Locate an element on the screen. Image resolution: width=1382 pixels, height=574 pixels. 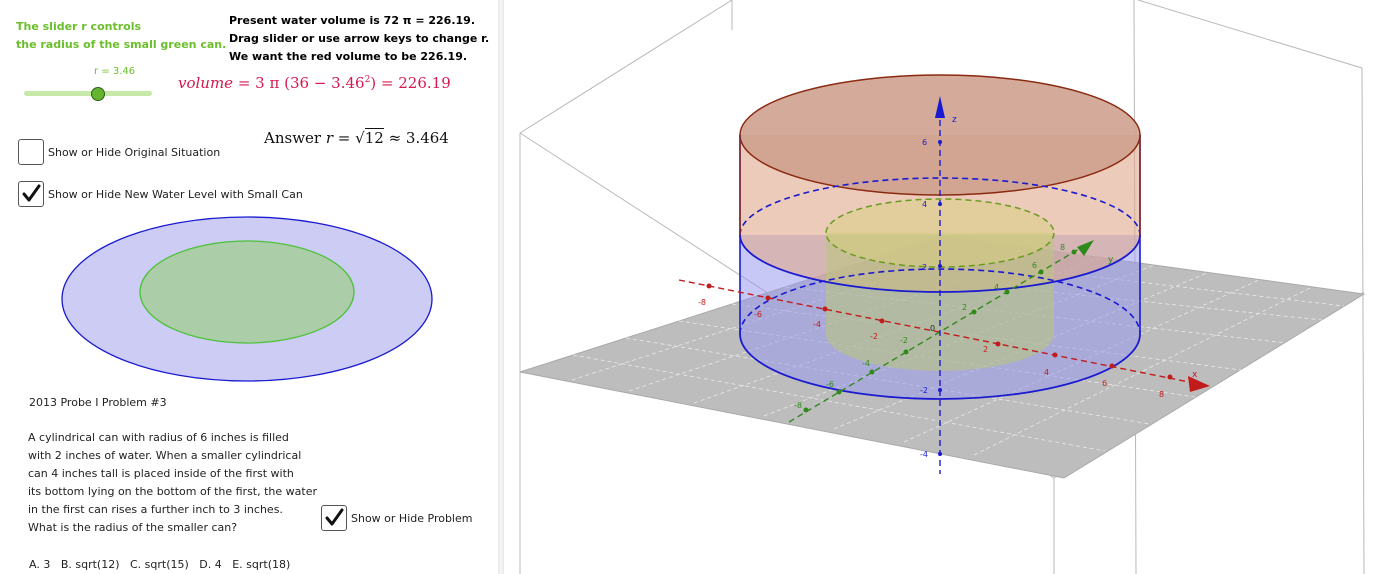
z-tick: 2 is located at coordinates (924, 267).